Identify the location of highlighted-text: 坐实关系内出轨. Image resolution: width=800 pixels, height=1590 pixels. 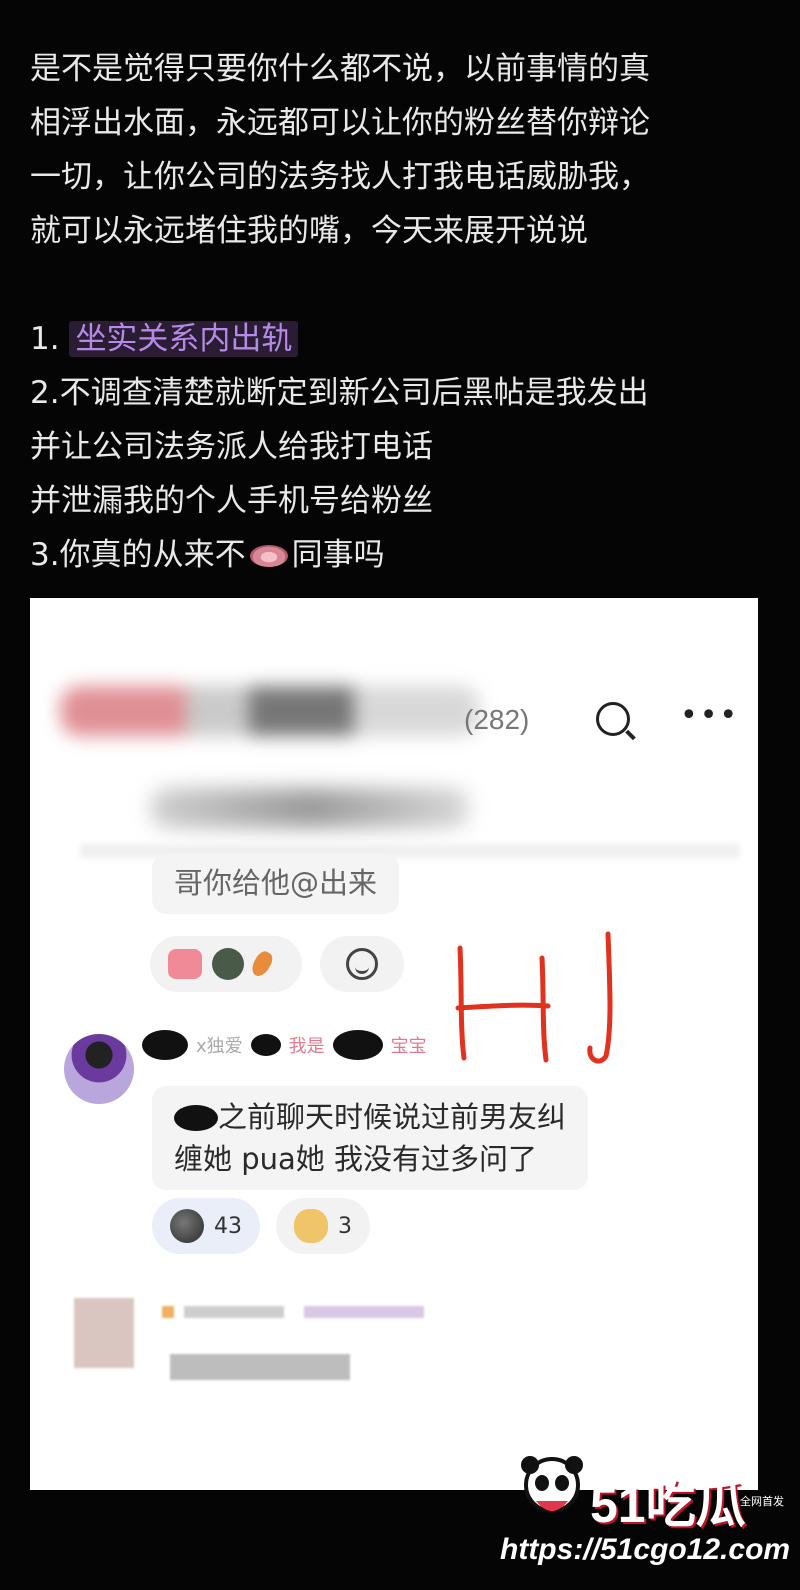
(184, 339).